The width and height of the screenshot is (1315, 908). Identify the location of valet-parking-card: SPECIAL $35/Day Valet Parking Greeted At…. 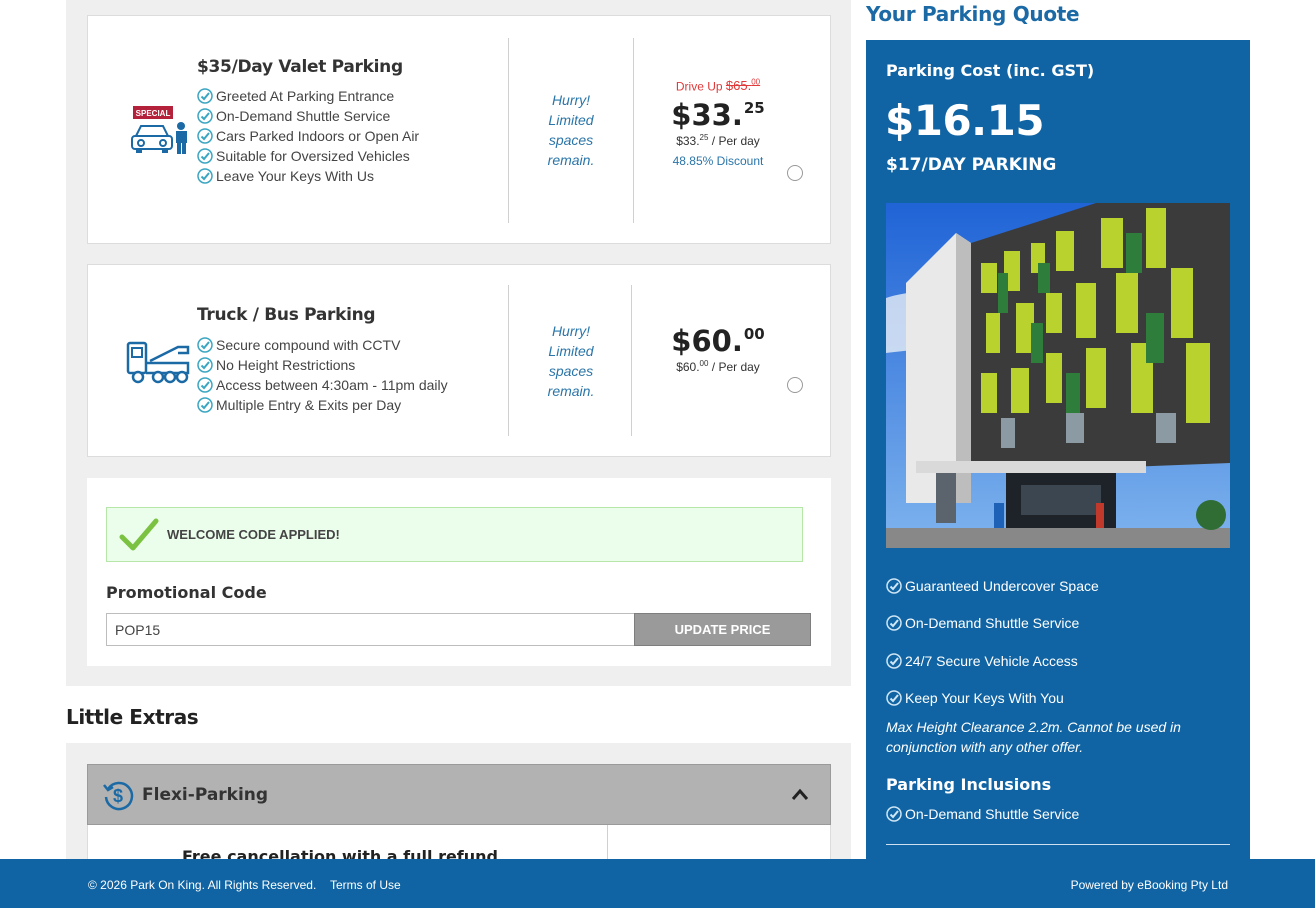
(459, 129).